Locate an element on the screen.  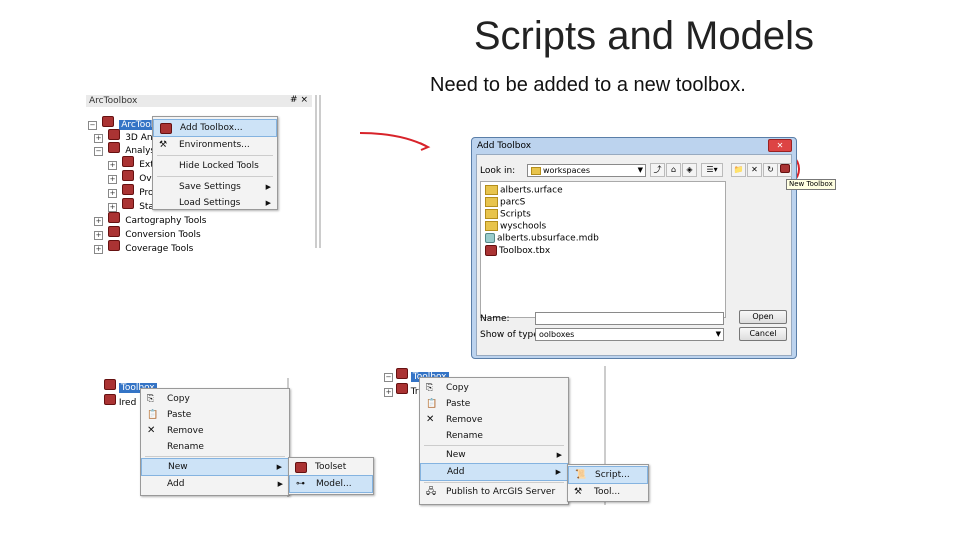
look-in-select: workspaces ▼ is located at coordinates (586, 170).